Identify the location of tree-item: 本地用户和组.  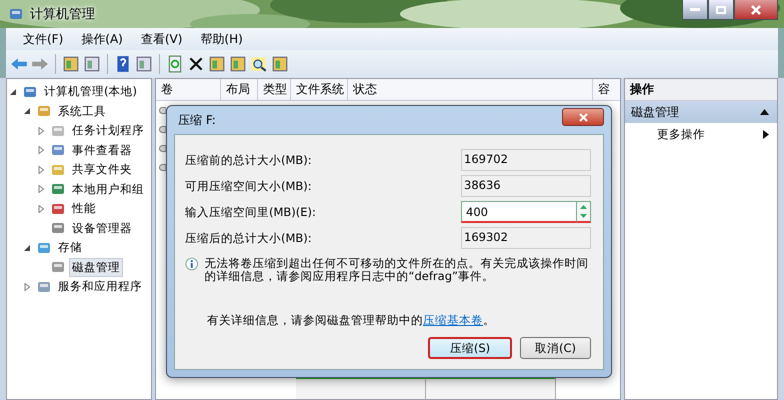
(108, 189).